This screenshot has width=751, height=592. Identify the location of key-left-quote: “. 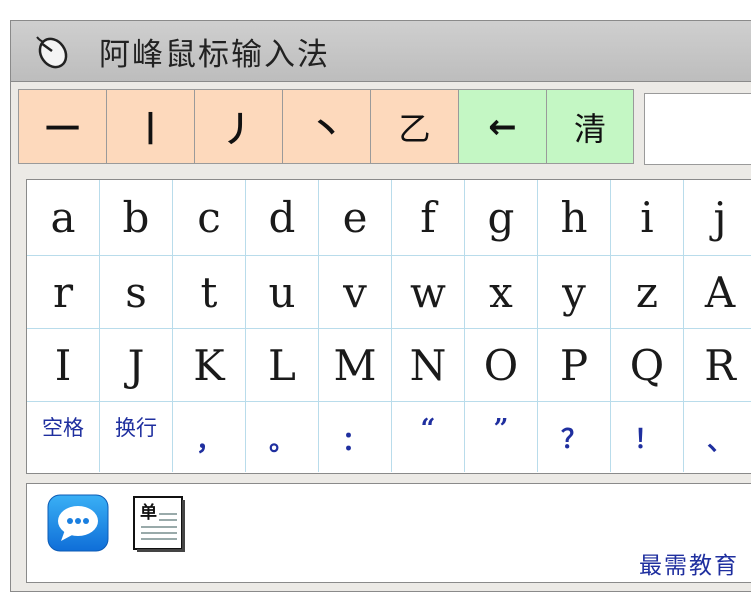
(428, 437).